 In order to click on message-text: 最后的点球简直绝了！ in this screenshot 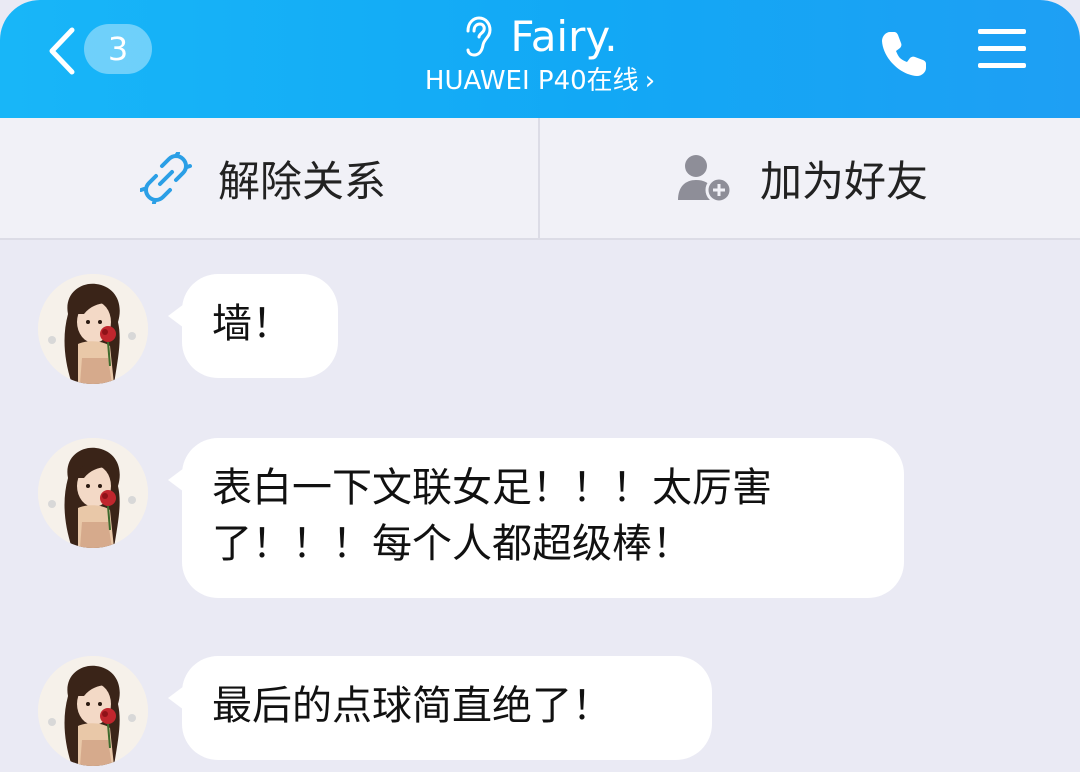, I will do `click(412, 706)`.